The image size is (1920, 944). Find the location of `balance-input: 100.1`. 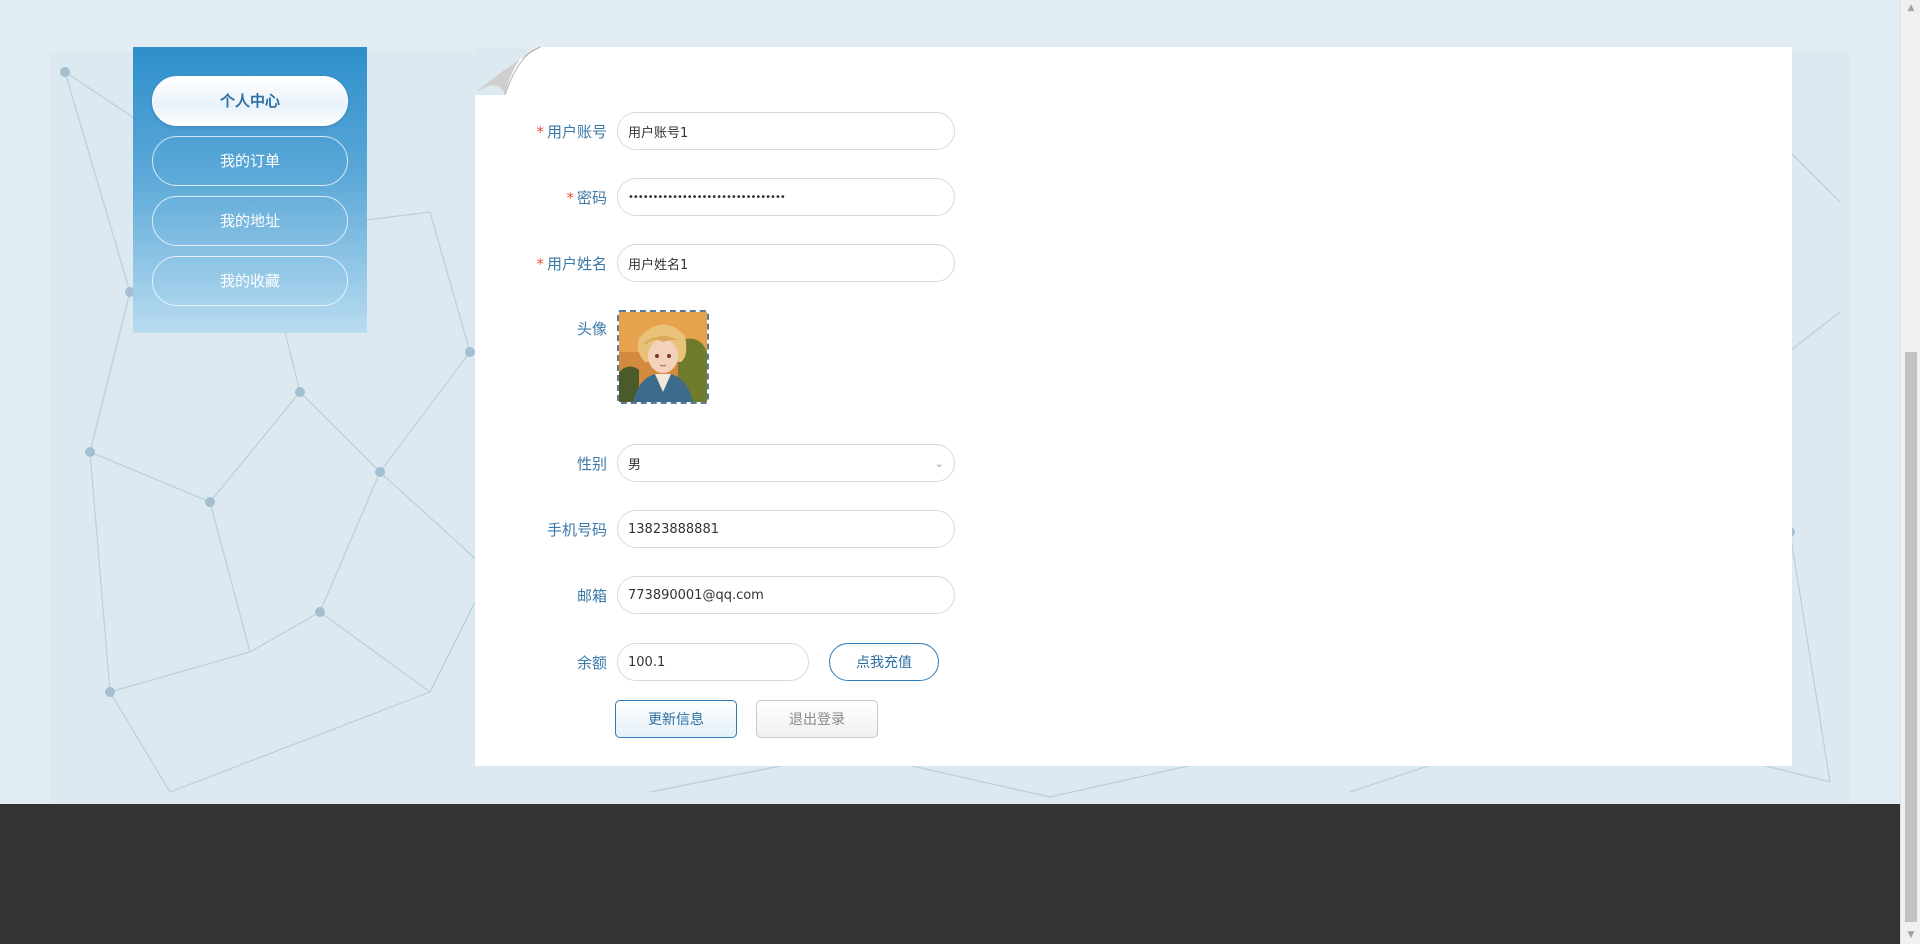

balance-input: 100.1 is located at coordinates (713, 662).